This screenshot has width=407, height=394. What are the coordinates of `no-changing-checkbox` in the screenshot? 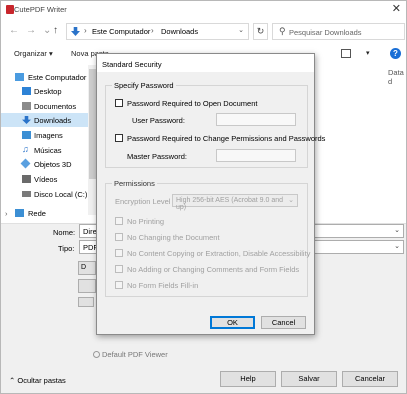 It's located at (119, 237).